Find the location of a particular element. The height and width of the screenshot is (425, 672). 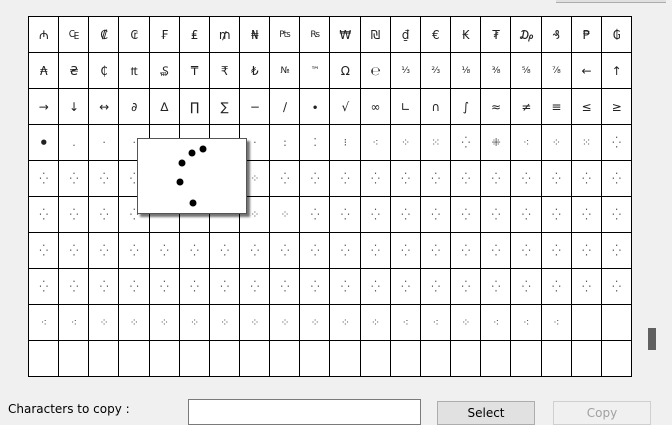

character-cell: ⅔ is located at coordinates (436, 71).